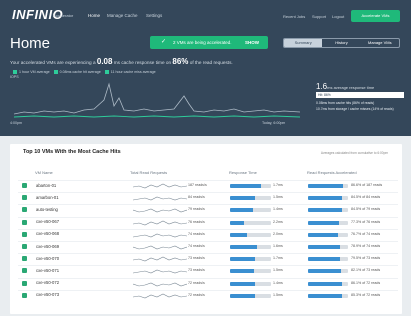 The height and width of the screenshot is (316, 411). I want to click on total-reads: 74 reads/s, so click(196, 246).